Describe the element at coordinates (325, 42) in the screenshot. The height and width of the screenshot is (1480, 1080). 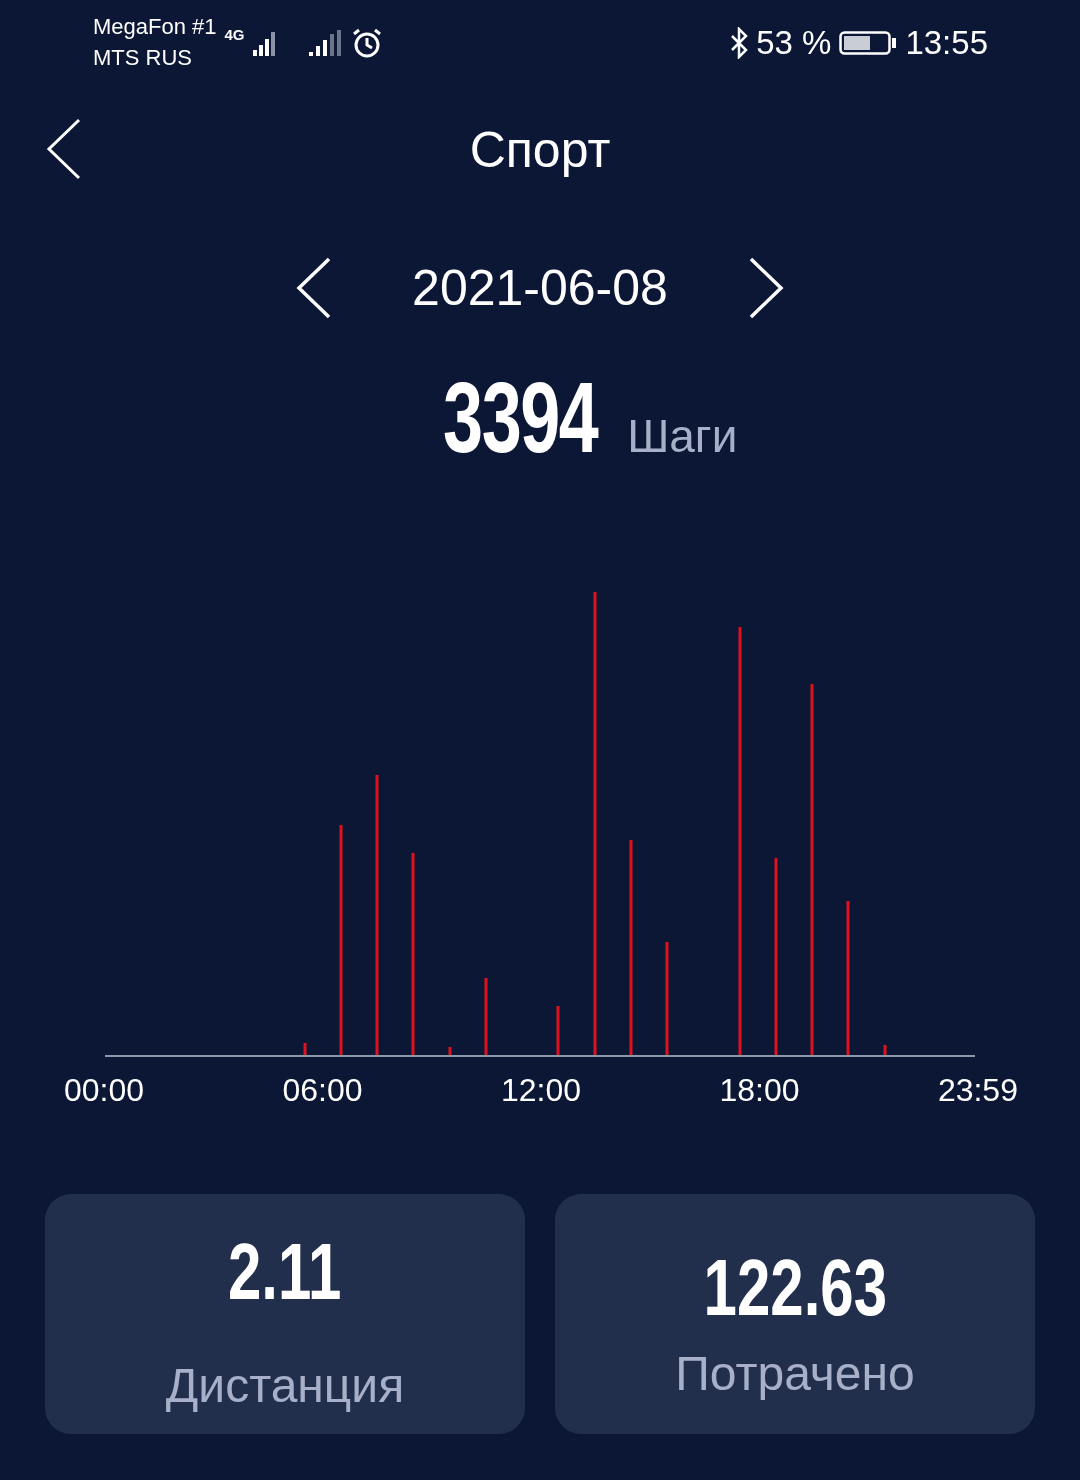
I see `signal-icon` at that location.